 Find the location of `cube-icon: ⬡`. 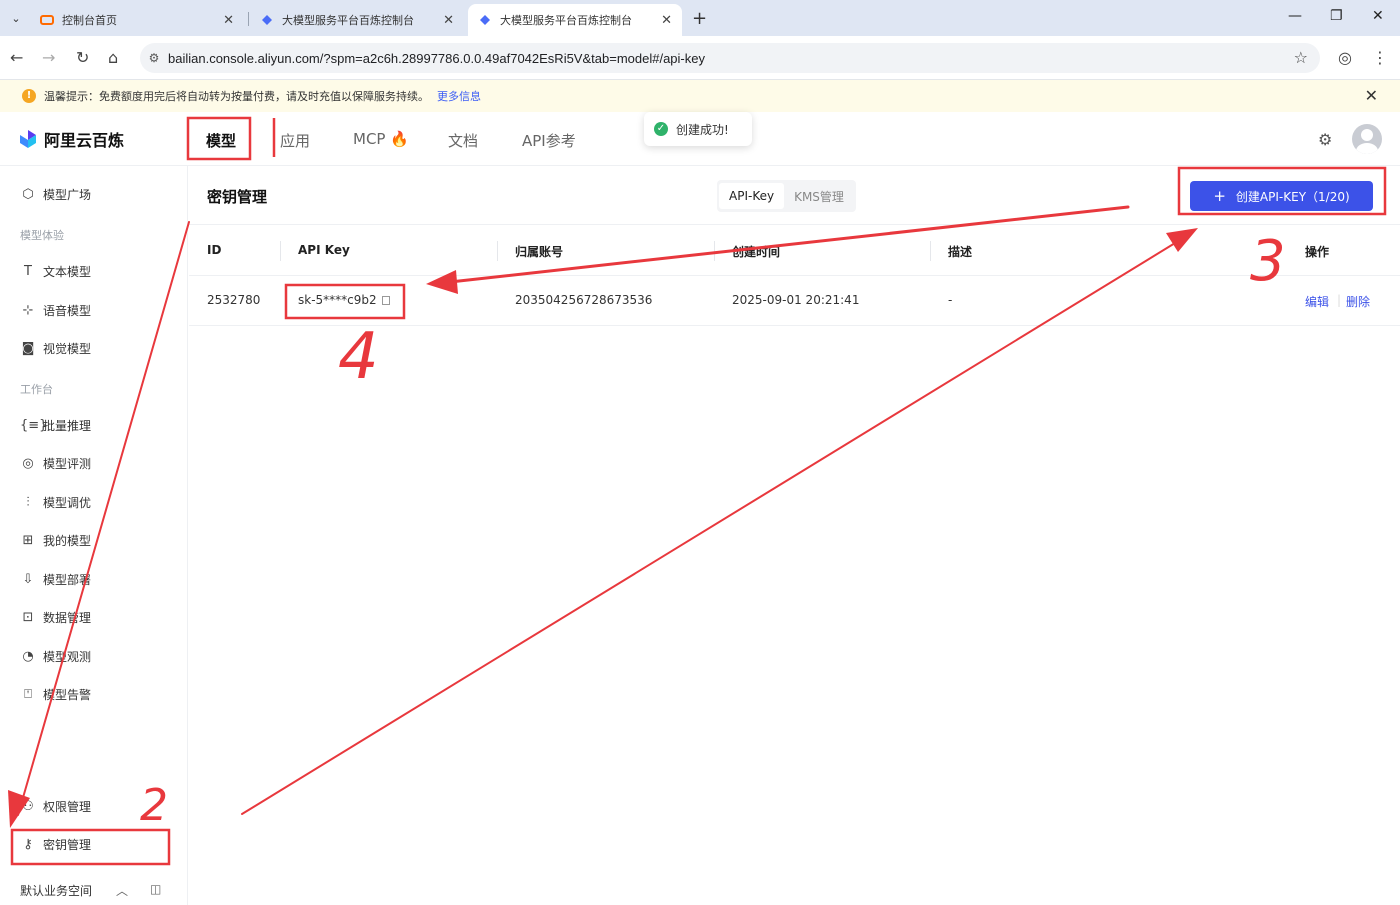

cube-icon: ⬡ is located at coordinates (28, 194).